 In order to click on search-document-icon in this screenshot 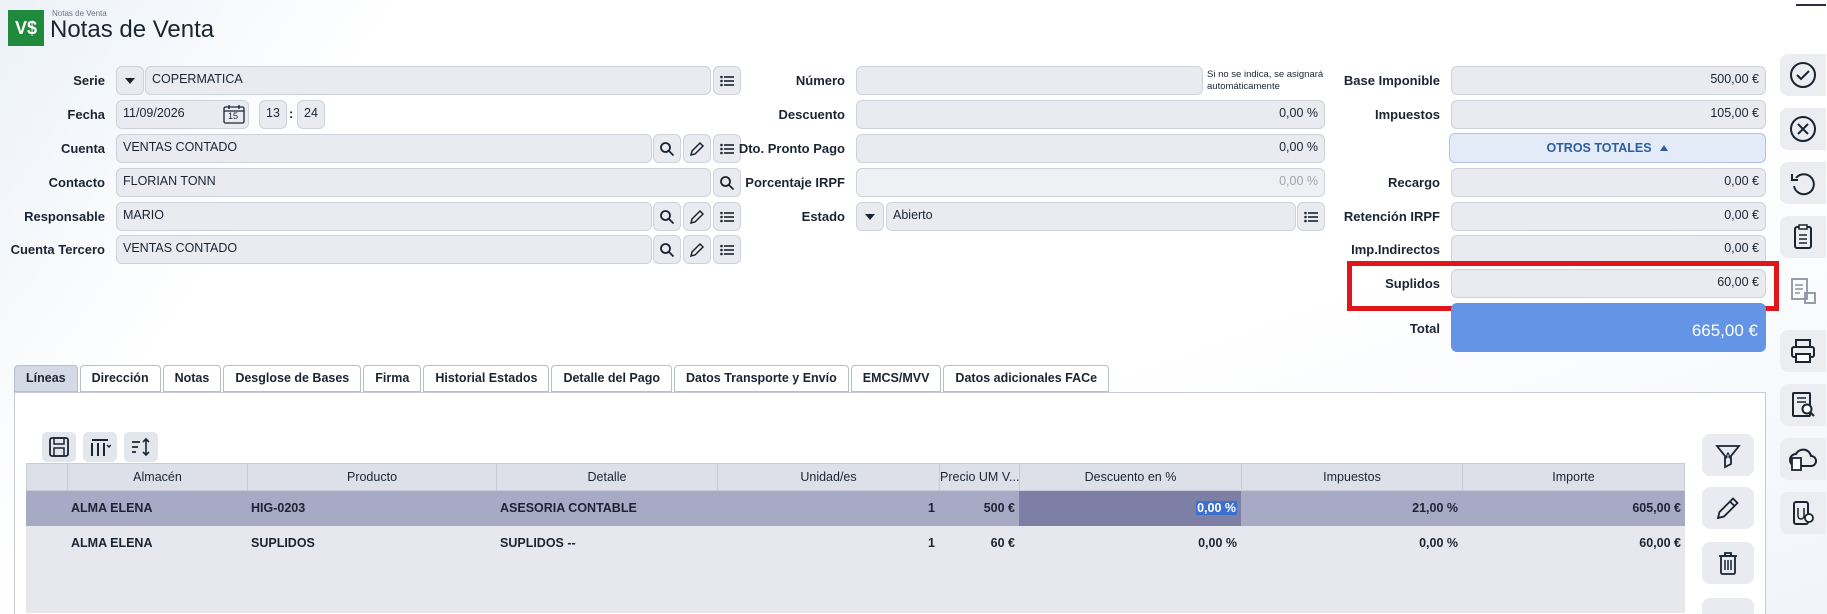, I will do `click(1803, 404)`.